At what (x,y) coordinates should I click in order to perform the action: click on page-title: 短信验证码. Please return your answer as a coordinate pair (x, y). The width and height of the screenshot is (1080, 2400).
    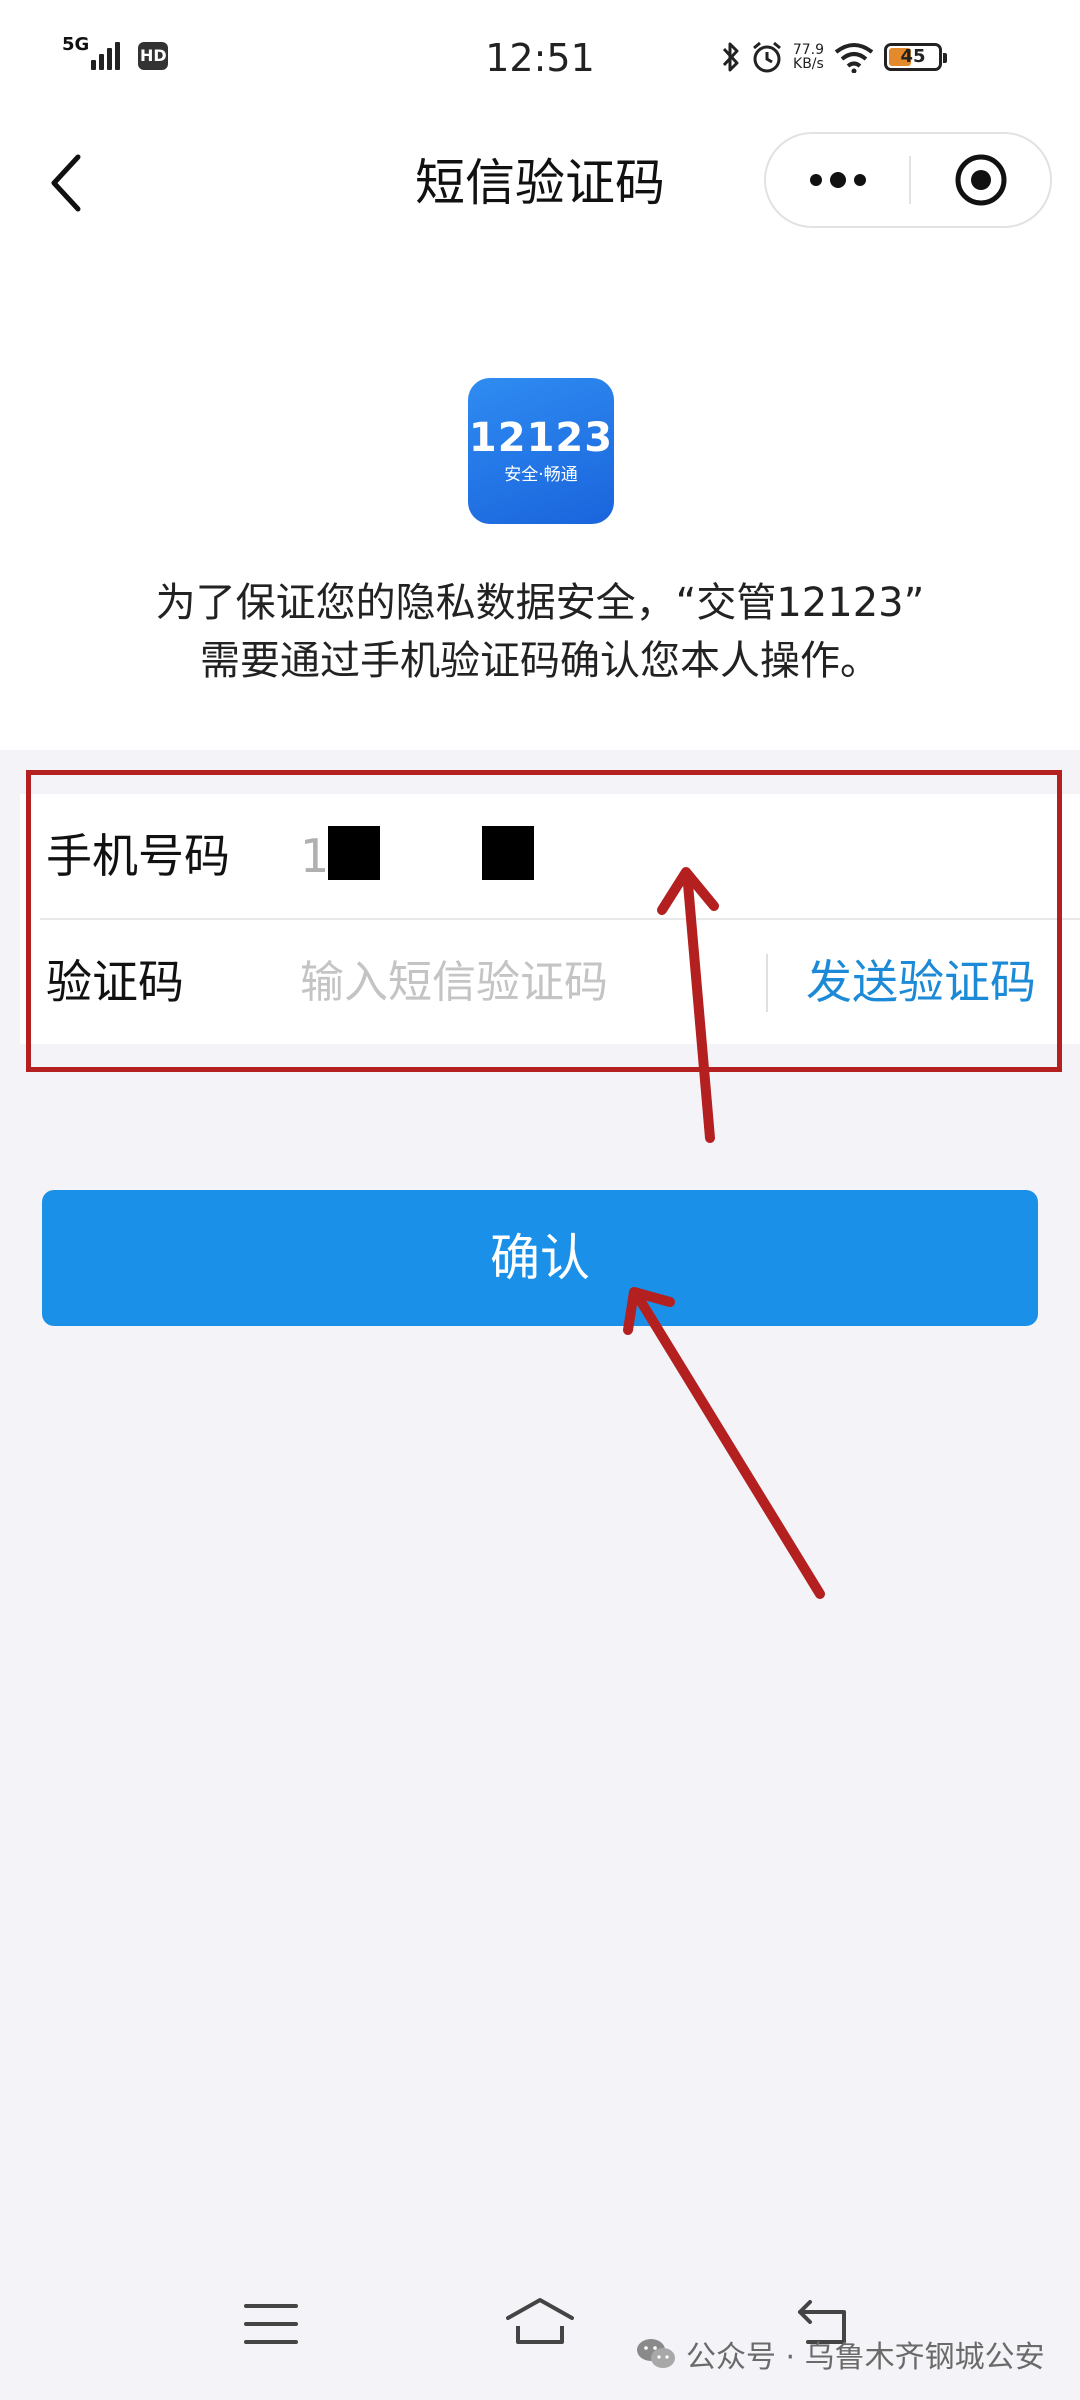
    Looking at the image, I should click on (540, 183).